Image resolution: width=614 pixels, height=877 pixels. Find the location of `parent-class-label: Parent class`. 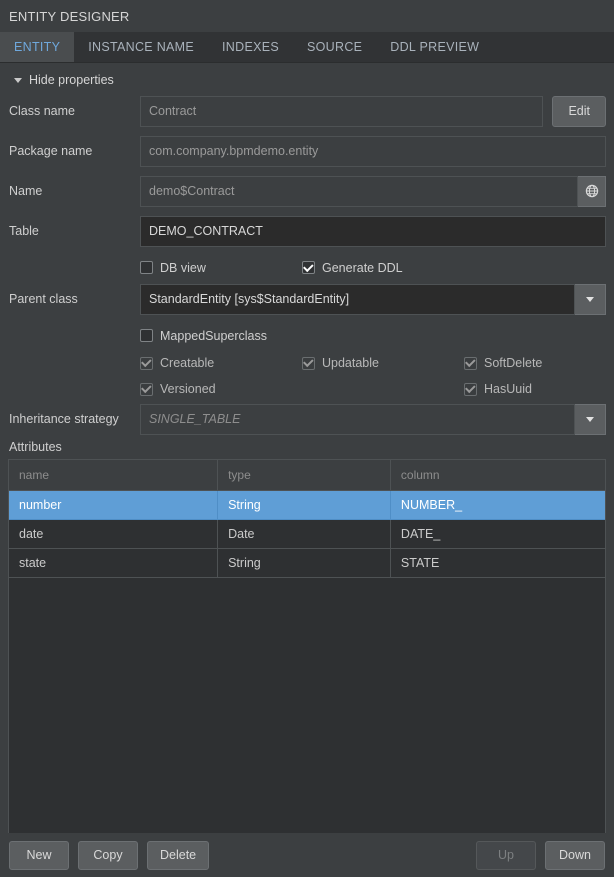

parent-class-label: Parent class is located at coordinates (43, 299).